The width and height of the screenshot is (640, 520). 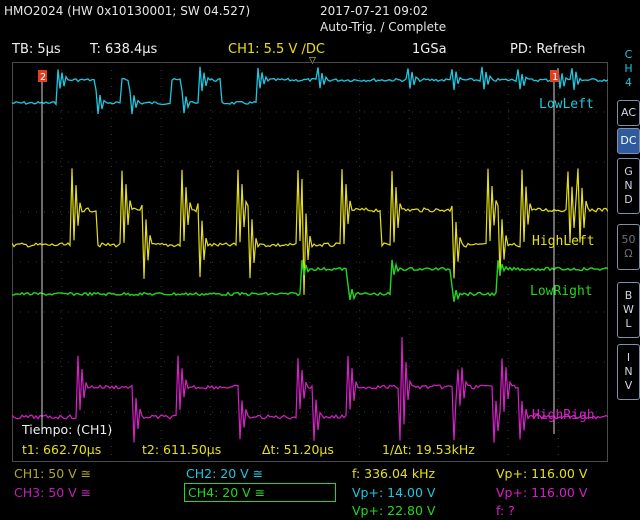 I want to click on bandwidth-limit-button: B W L, so click(x=628, y=310).